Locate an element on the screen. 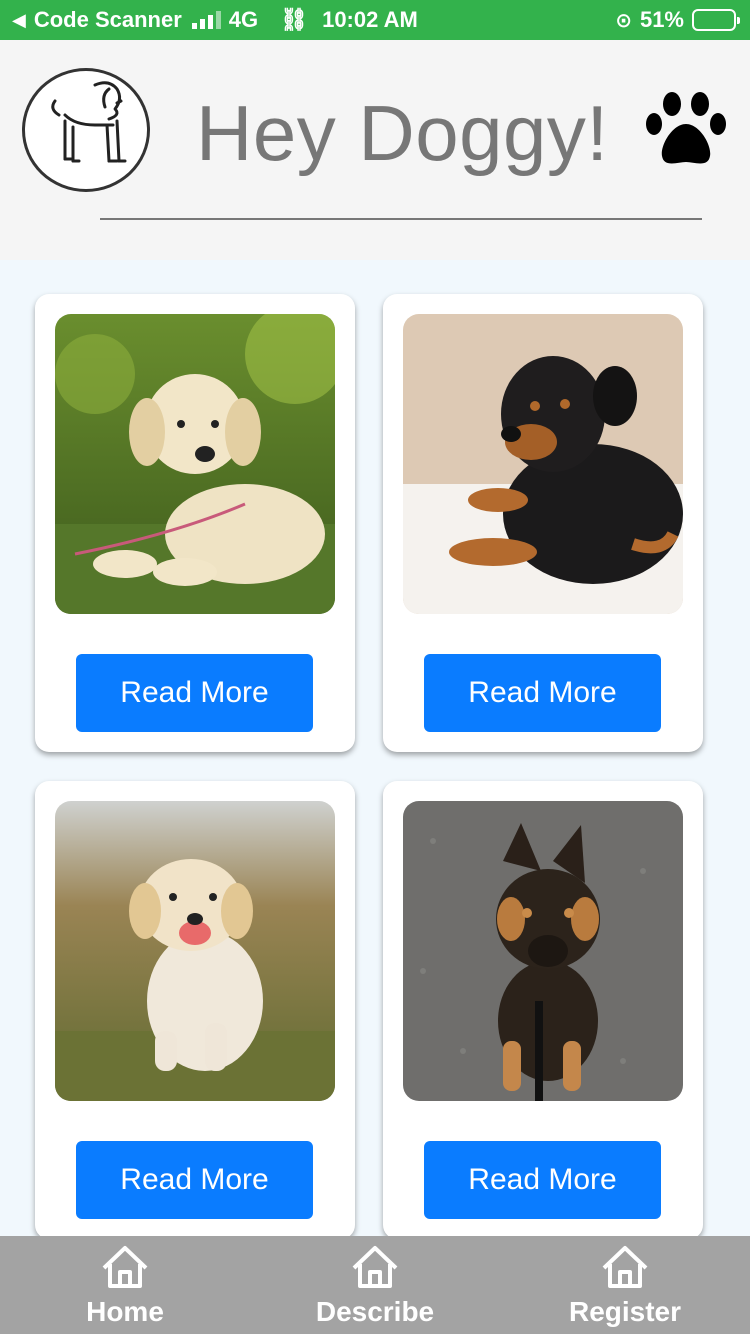 The width and height of the screenshot is (750, 1334). bottom-nav: Home Describe Register is located at coordinates (375, 1285).